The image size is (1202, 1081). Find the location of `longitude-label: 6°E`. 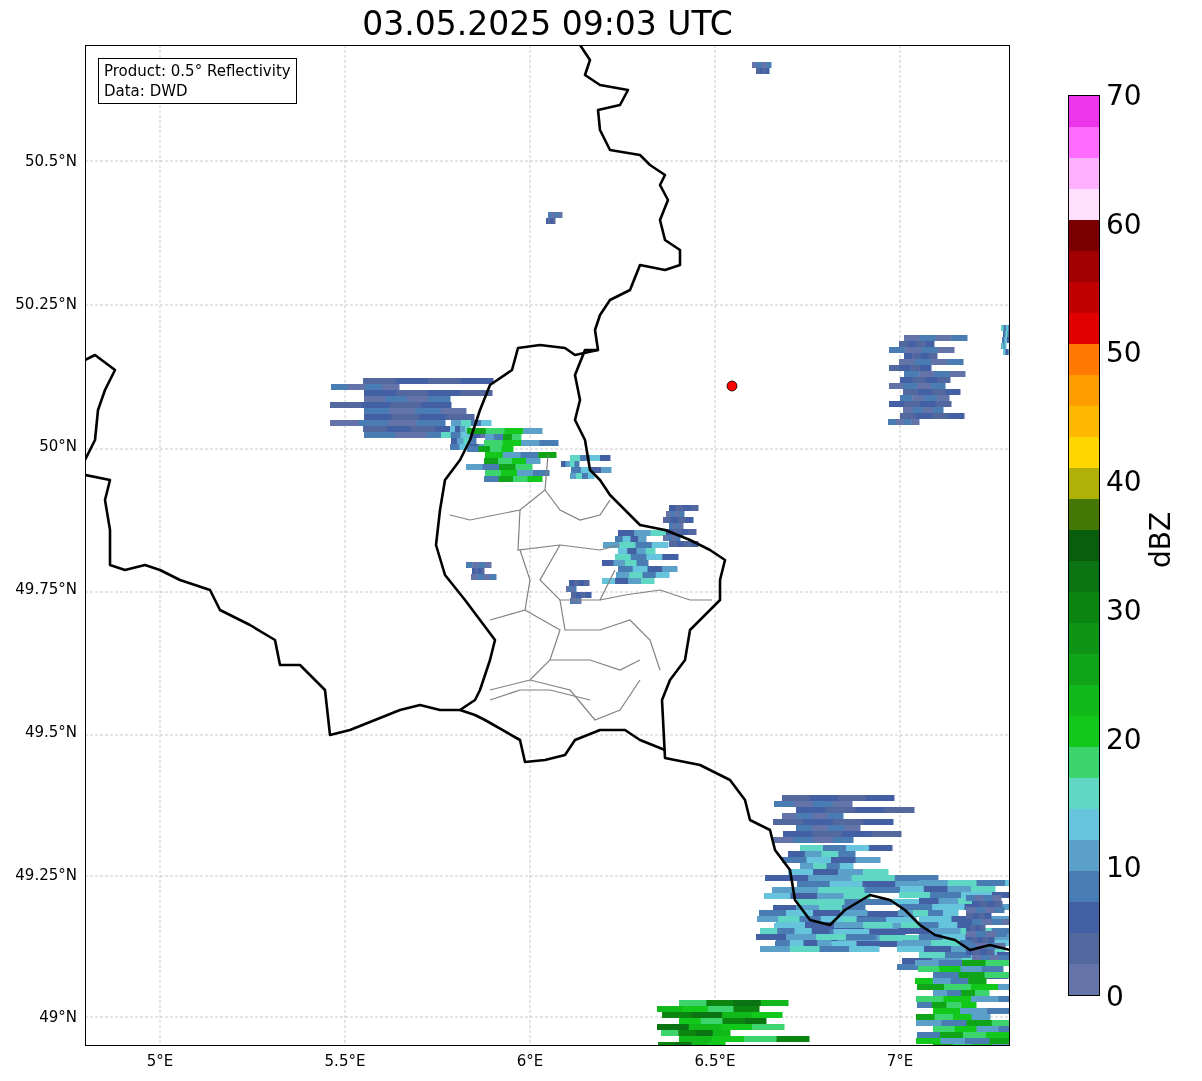

longitude-label: 6°E is located at coordinates (530, 1061).